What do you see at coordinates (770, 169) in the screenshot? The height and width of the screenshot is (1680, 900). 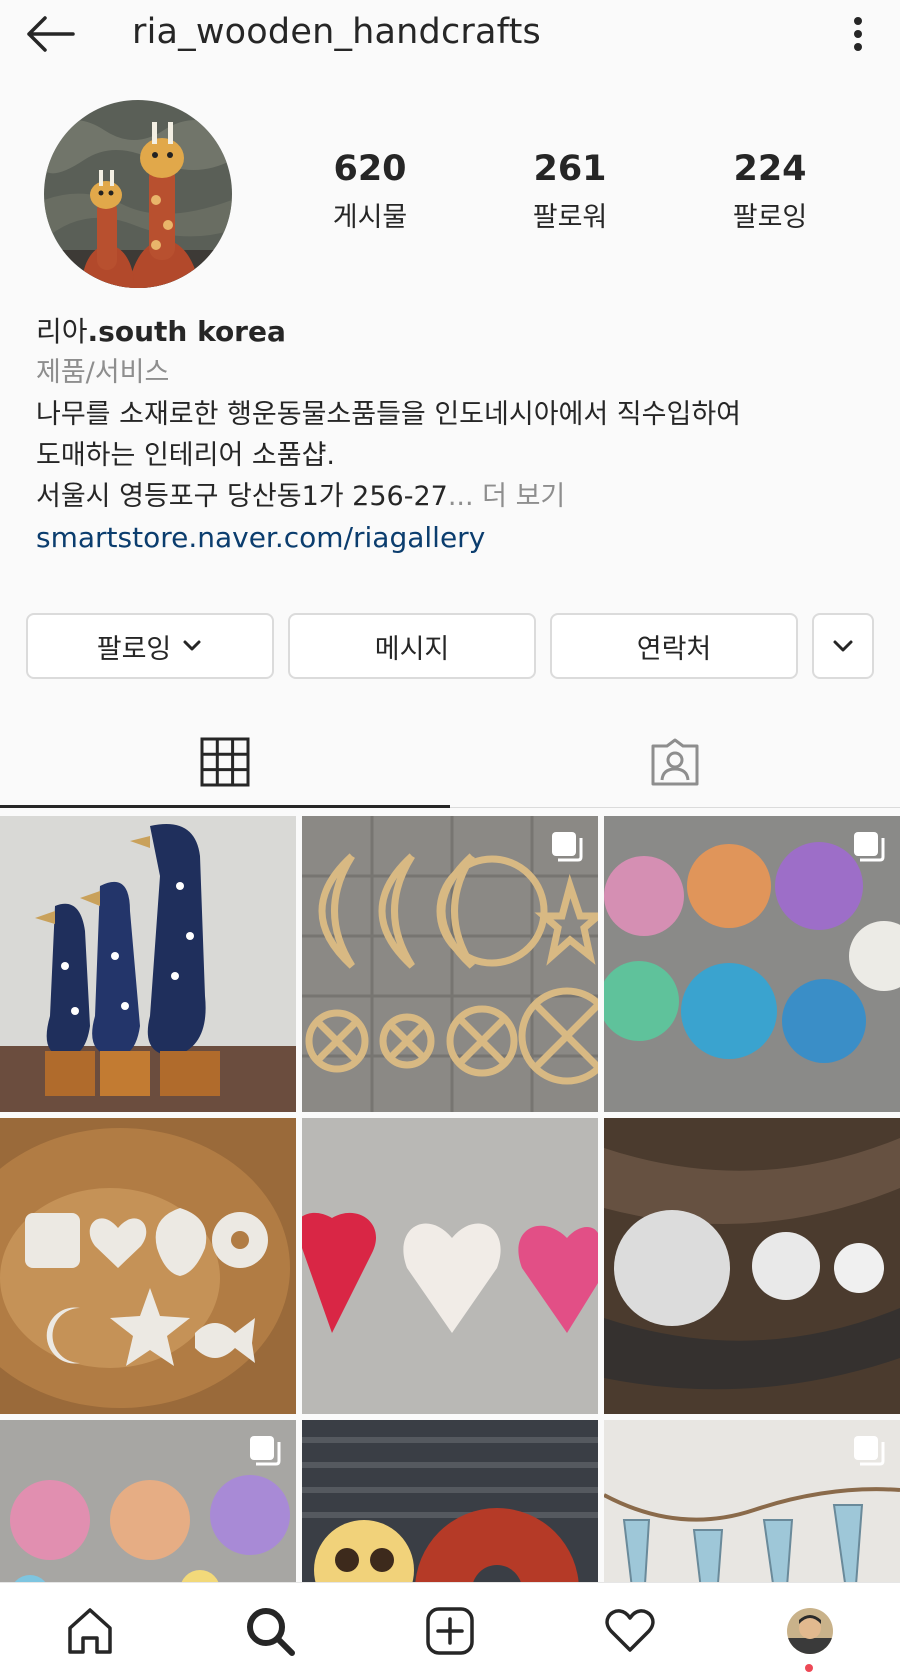 I see `stat-following-count: 224` at bounding box center [770, 169].